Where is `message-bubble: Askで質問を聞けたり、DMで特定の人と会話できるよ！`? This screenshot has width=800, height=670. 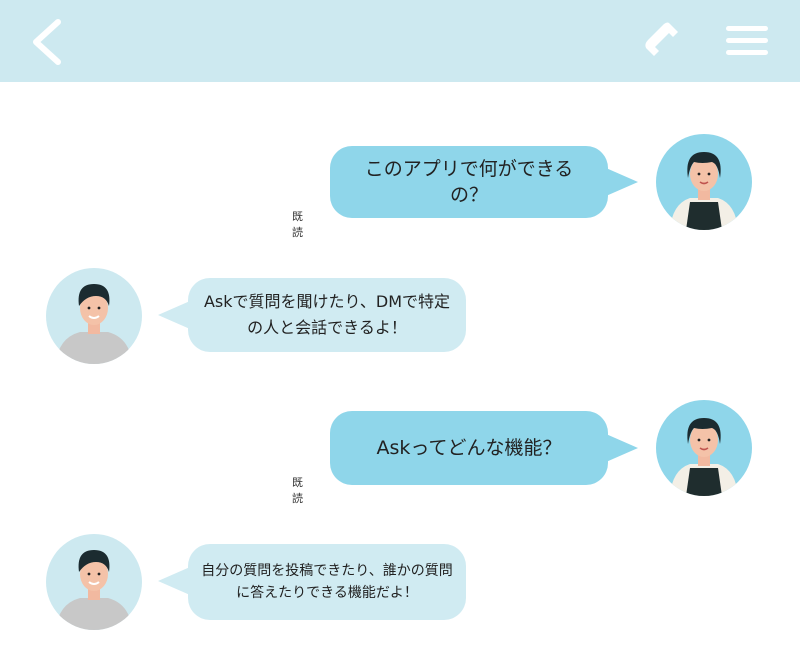 message-bubble: Askで質問を聞けたり、DMで特定の人と会話できるよ！ is located at coordinates (327, 315).